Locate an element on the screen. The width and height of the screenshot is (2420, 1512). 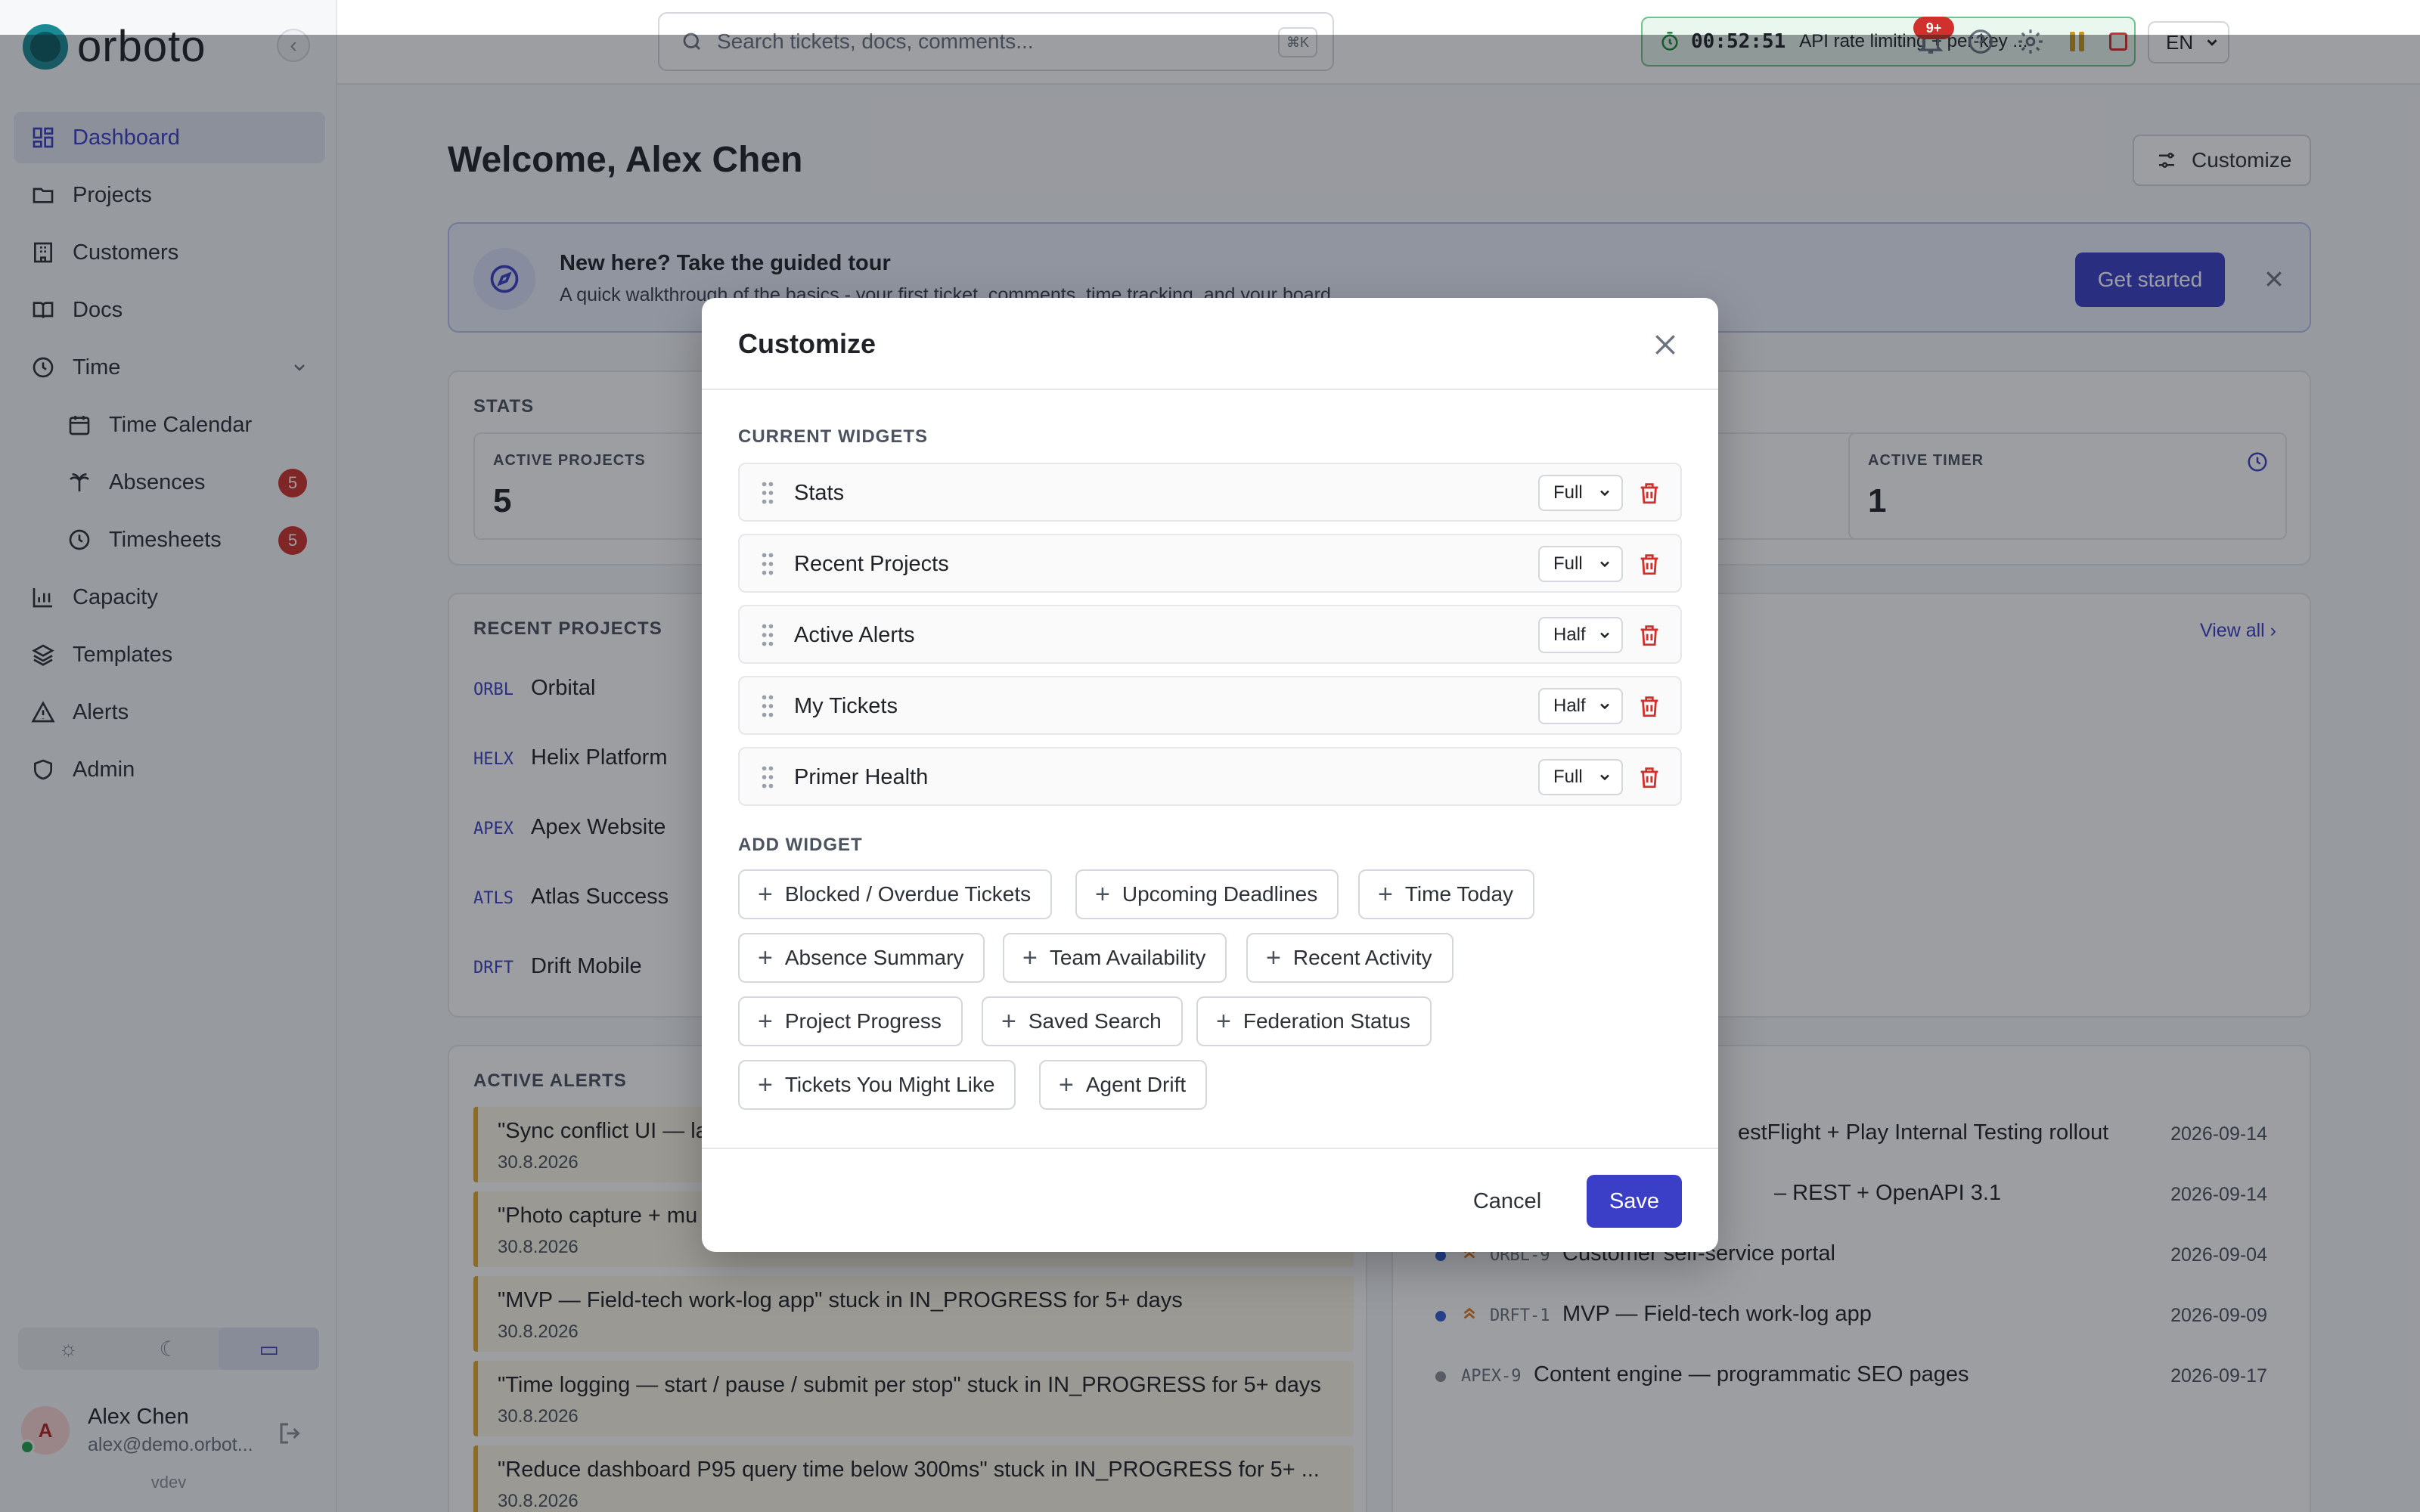
widget-row-active-alerts: Active Alerts Half is located at coordinates (1210, 634).